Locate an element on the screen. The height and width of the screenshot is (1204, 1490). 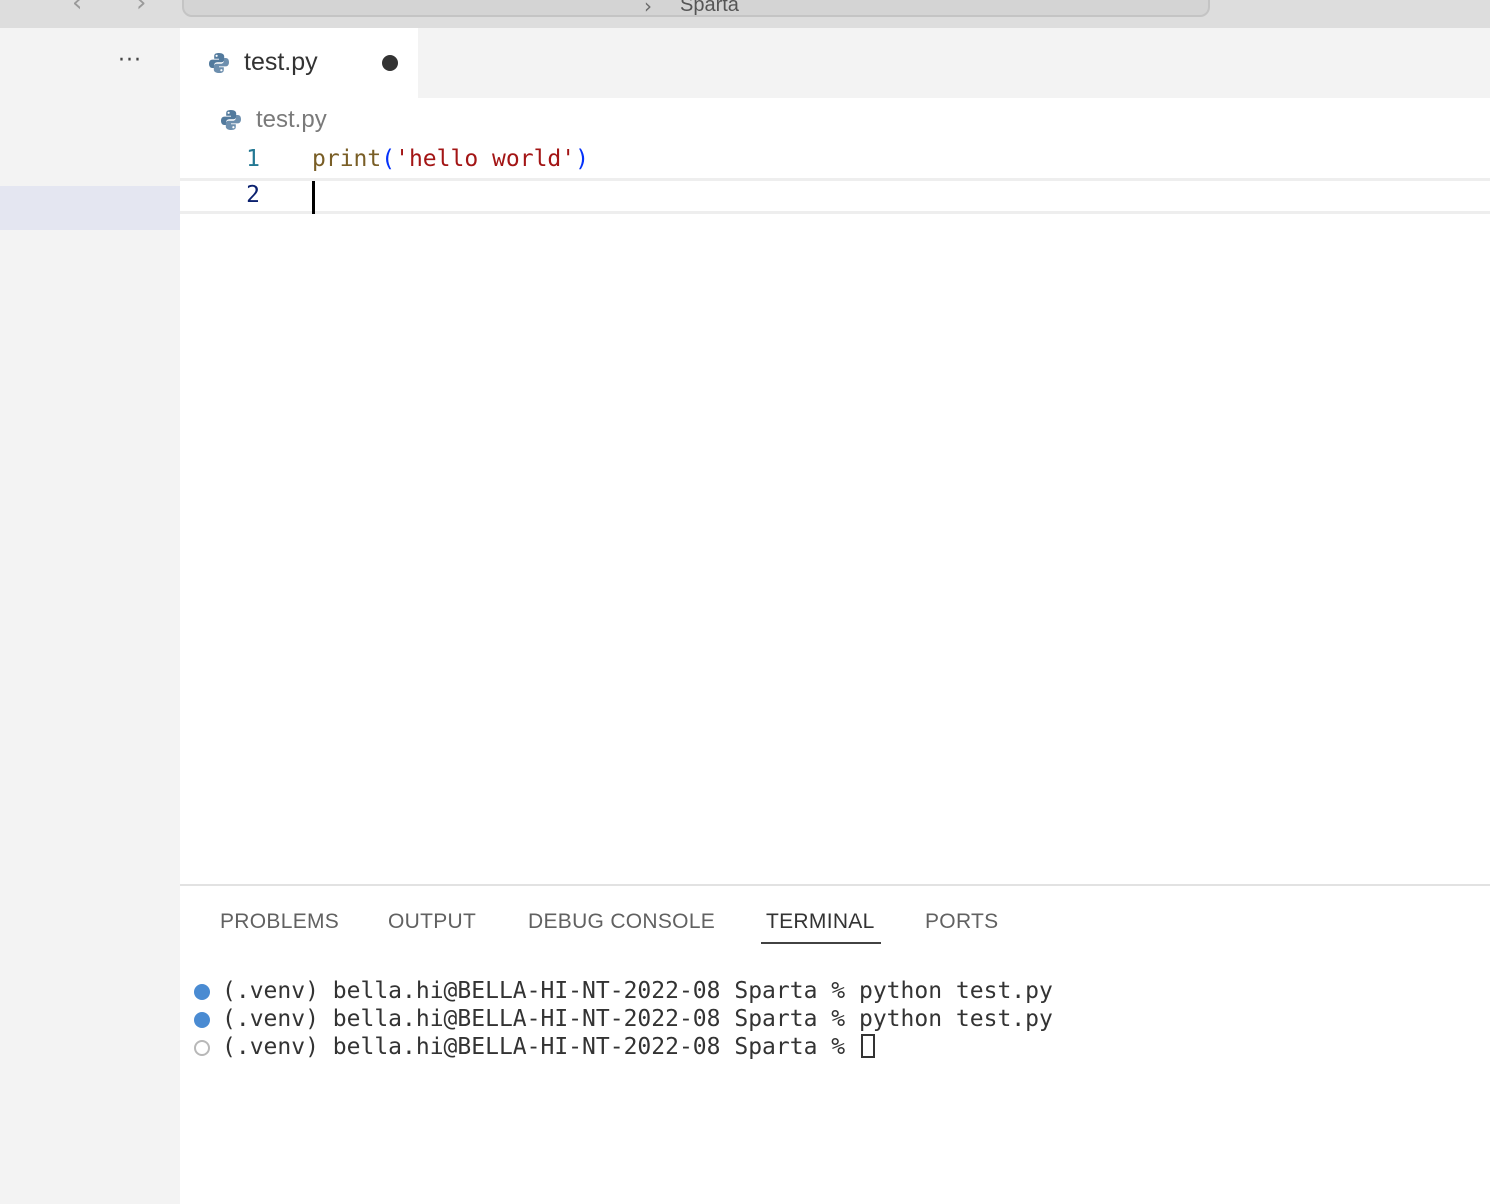
terminal-cursor is located at coordinates (867, 1046).